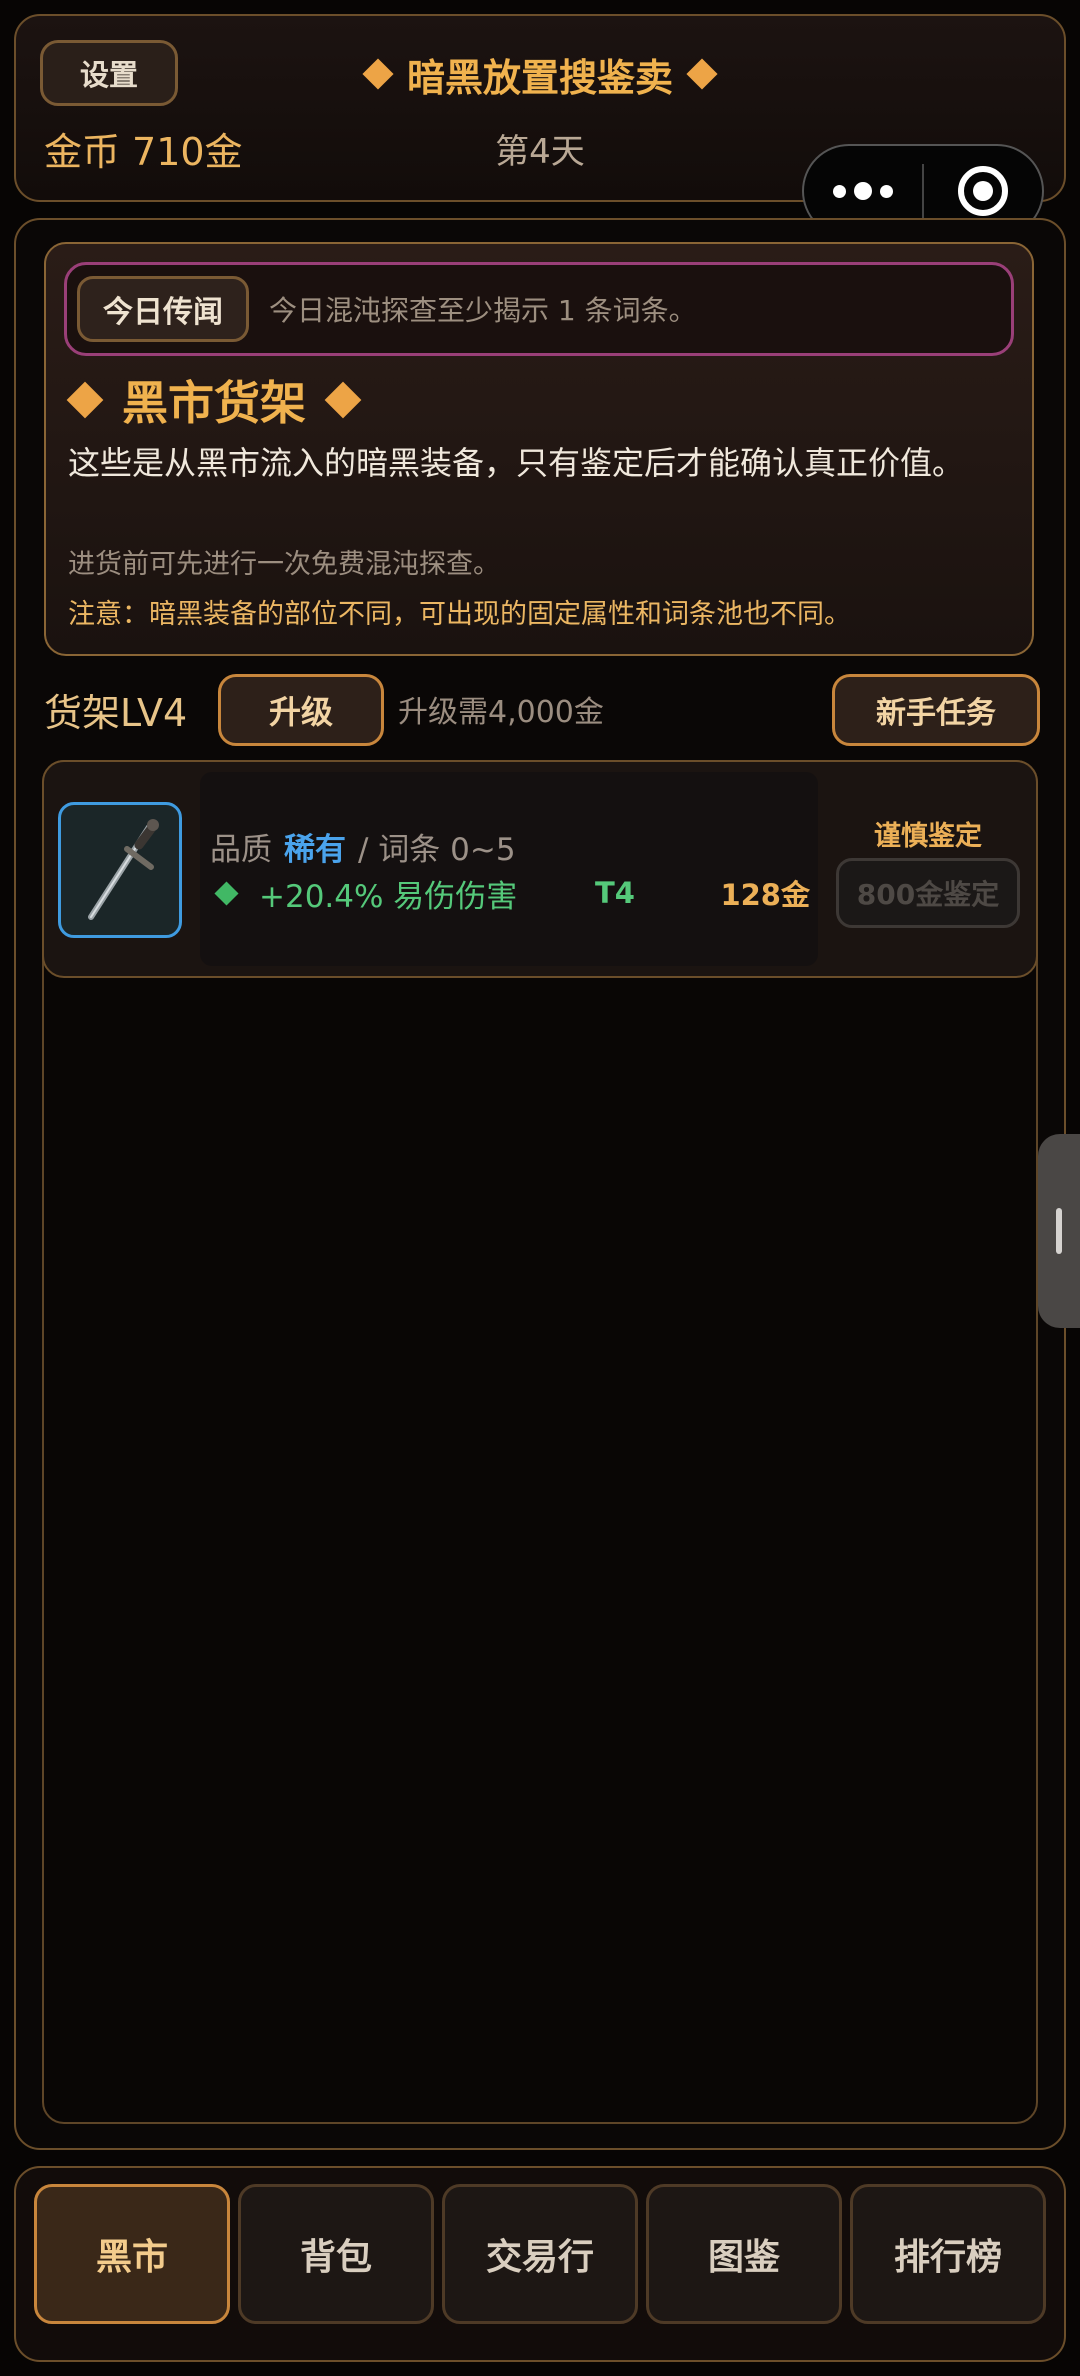  What do you see at coordinates (615, 893) in the screenshot?
I see `affix-tier: T4` at bounding box center [615, 893].